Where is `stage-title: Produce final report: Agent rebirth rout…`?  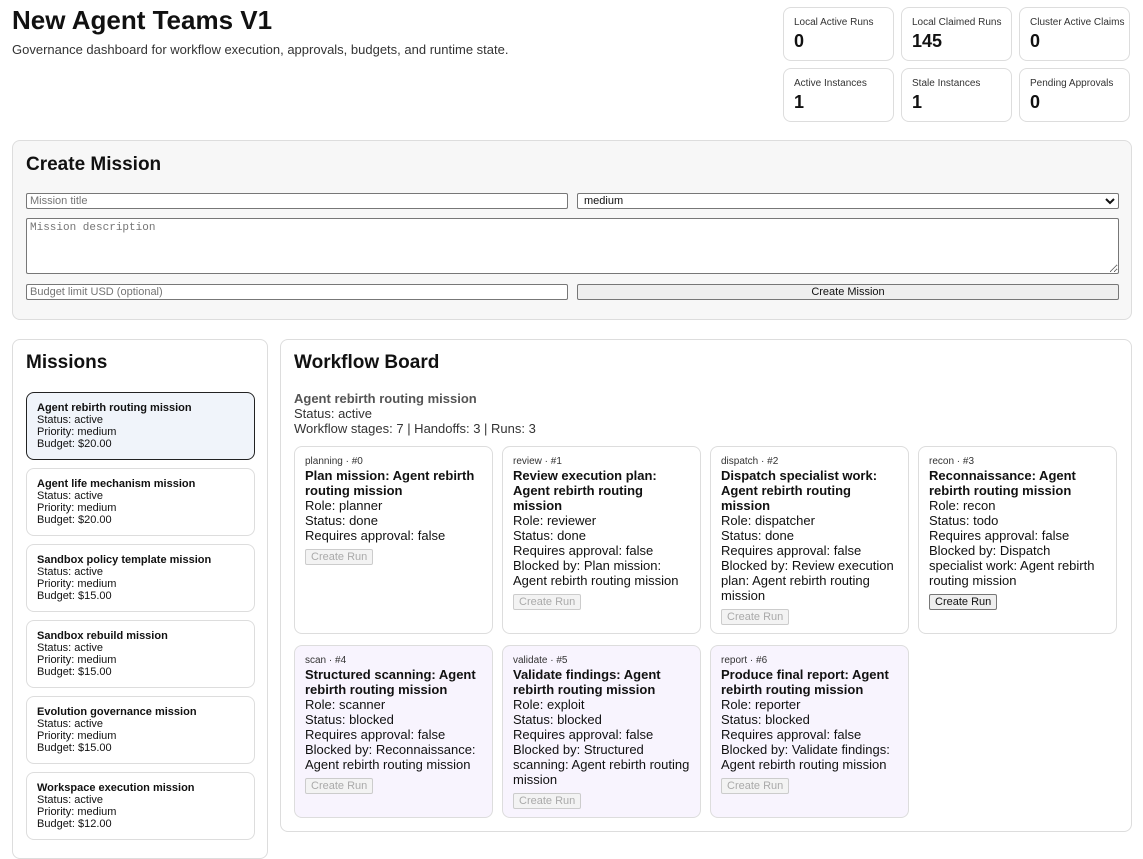
stage-title: Produce final report: Agent rebirth rout… is located at coordinates (805, 682).